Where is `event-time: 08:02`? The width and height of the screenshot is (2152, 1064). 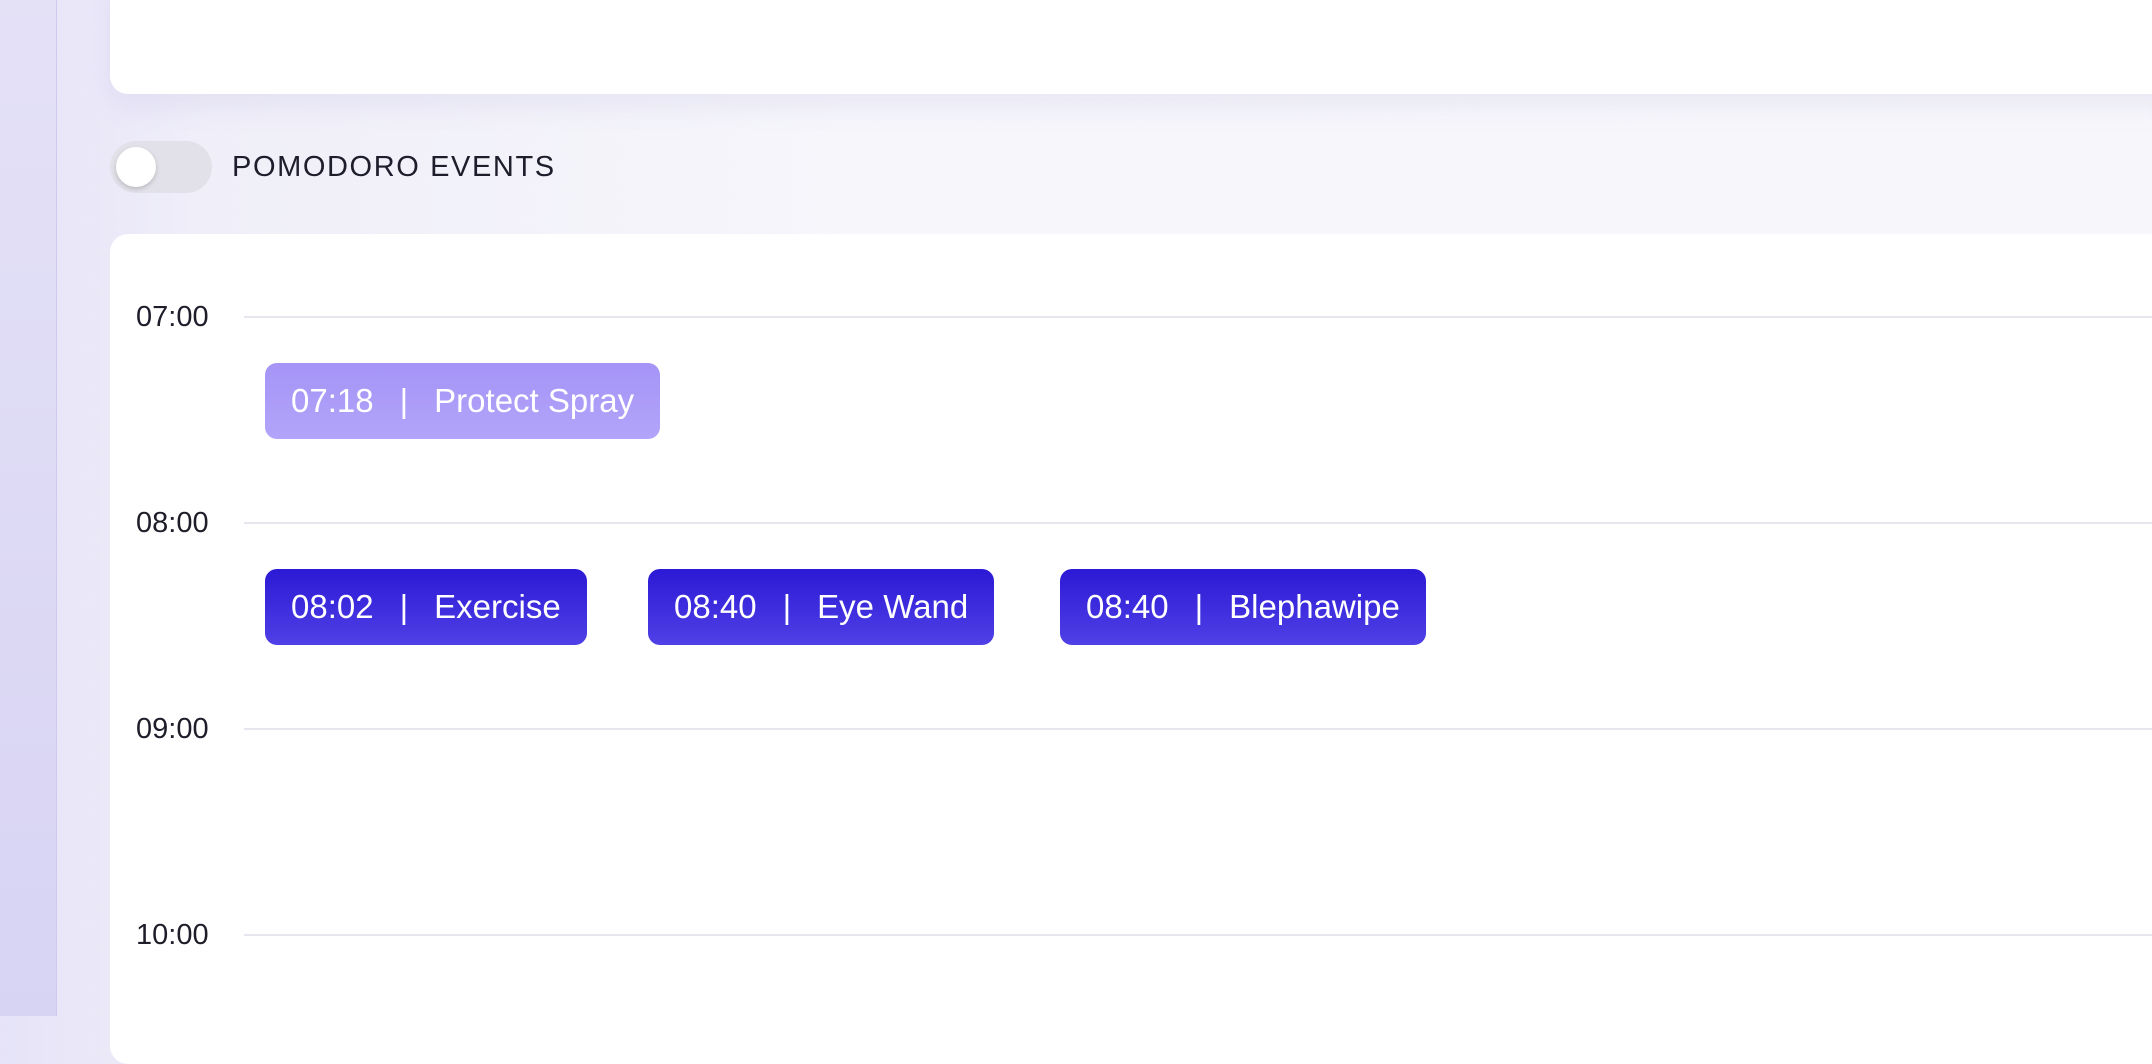 event-time: 08:02 is located at coordinates (332, 606).